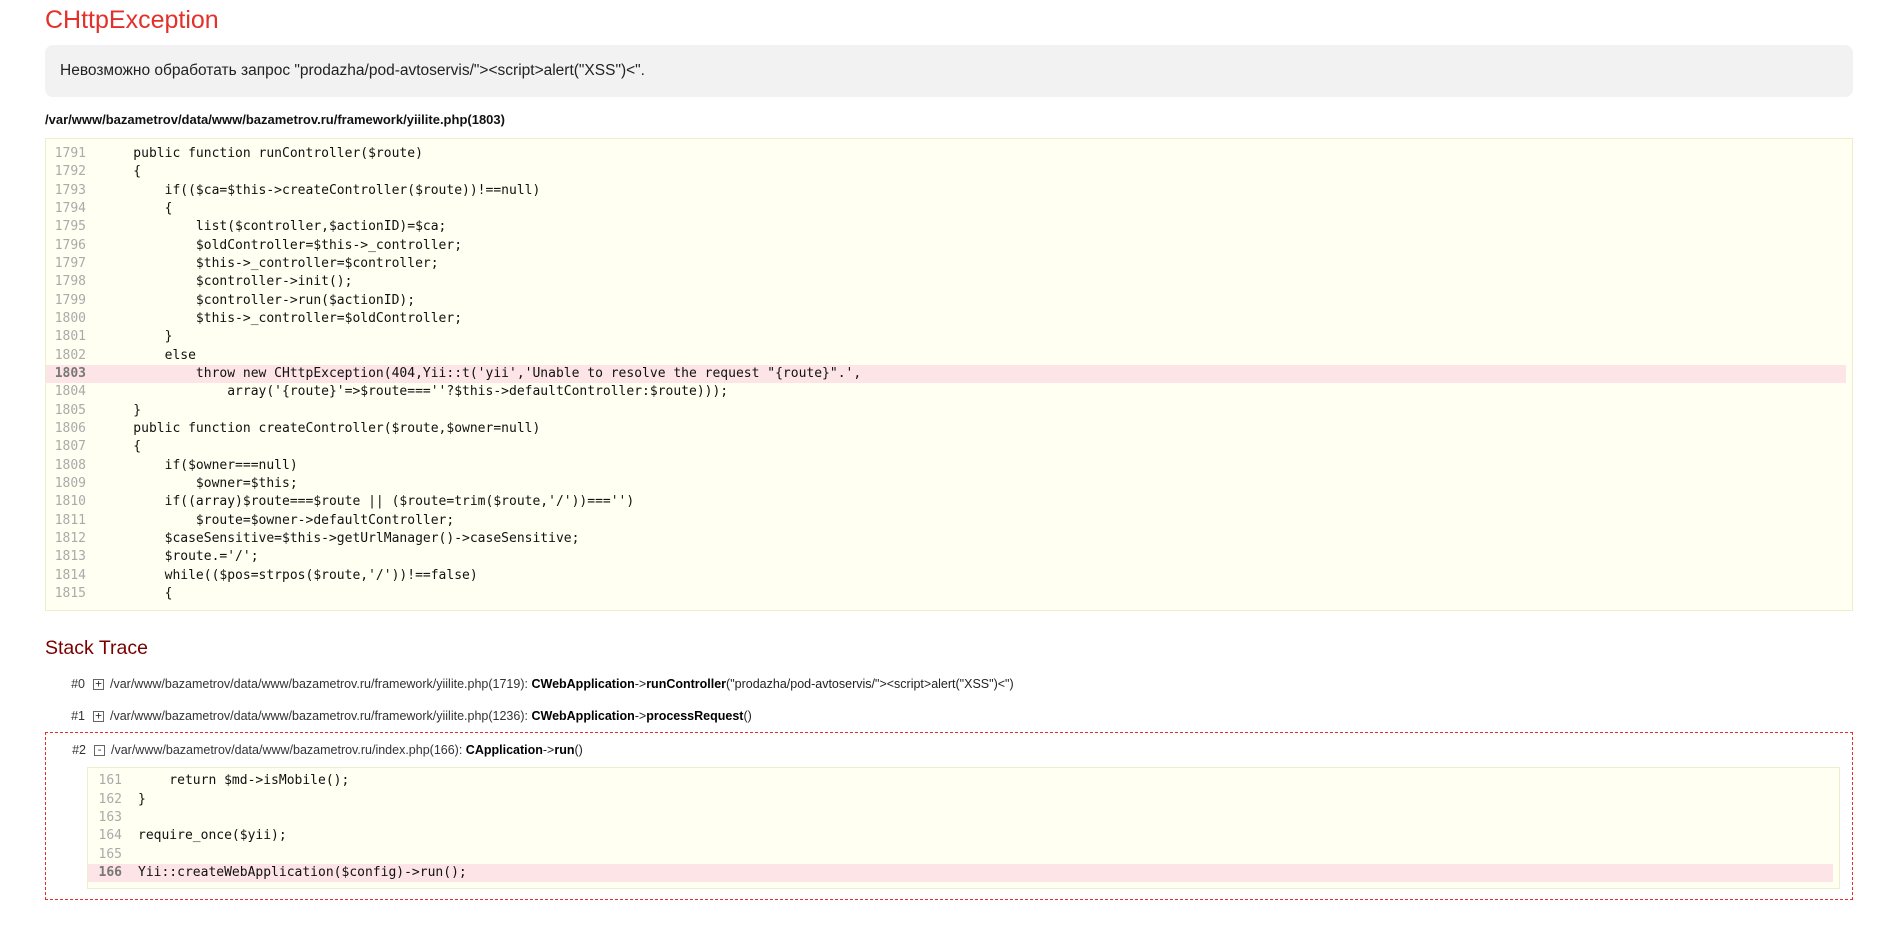  Describe the element at coordinates (949, 411) in the screenshot. I see `code-line: 1805 }` at that location.